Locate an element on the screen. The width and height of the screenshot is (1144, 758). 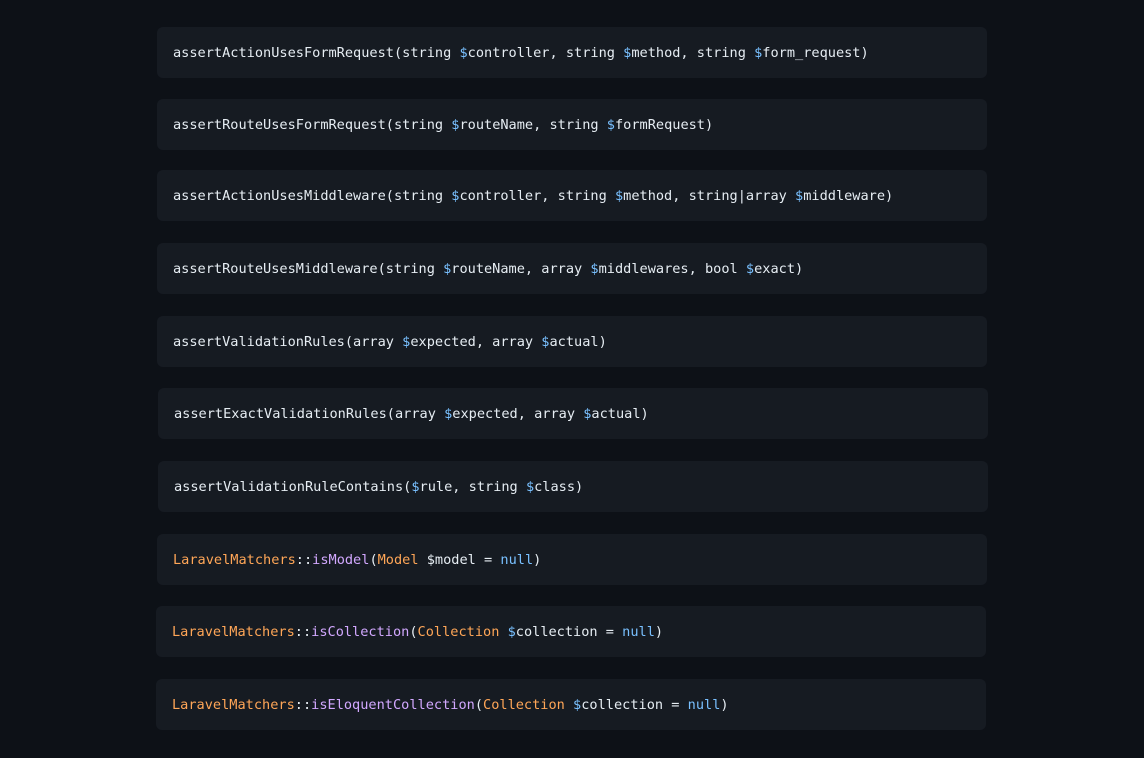
code-text: form_request) is located at coordinates (815, 52).